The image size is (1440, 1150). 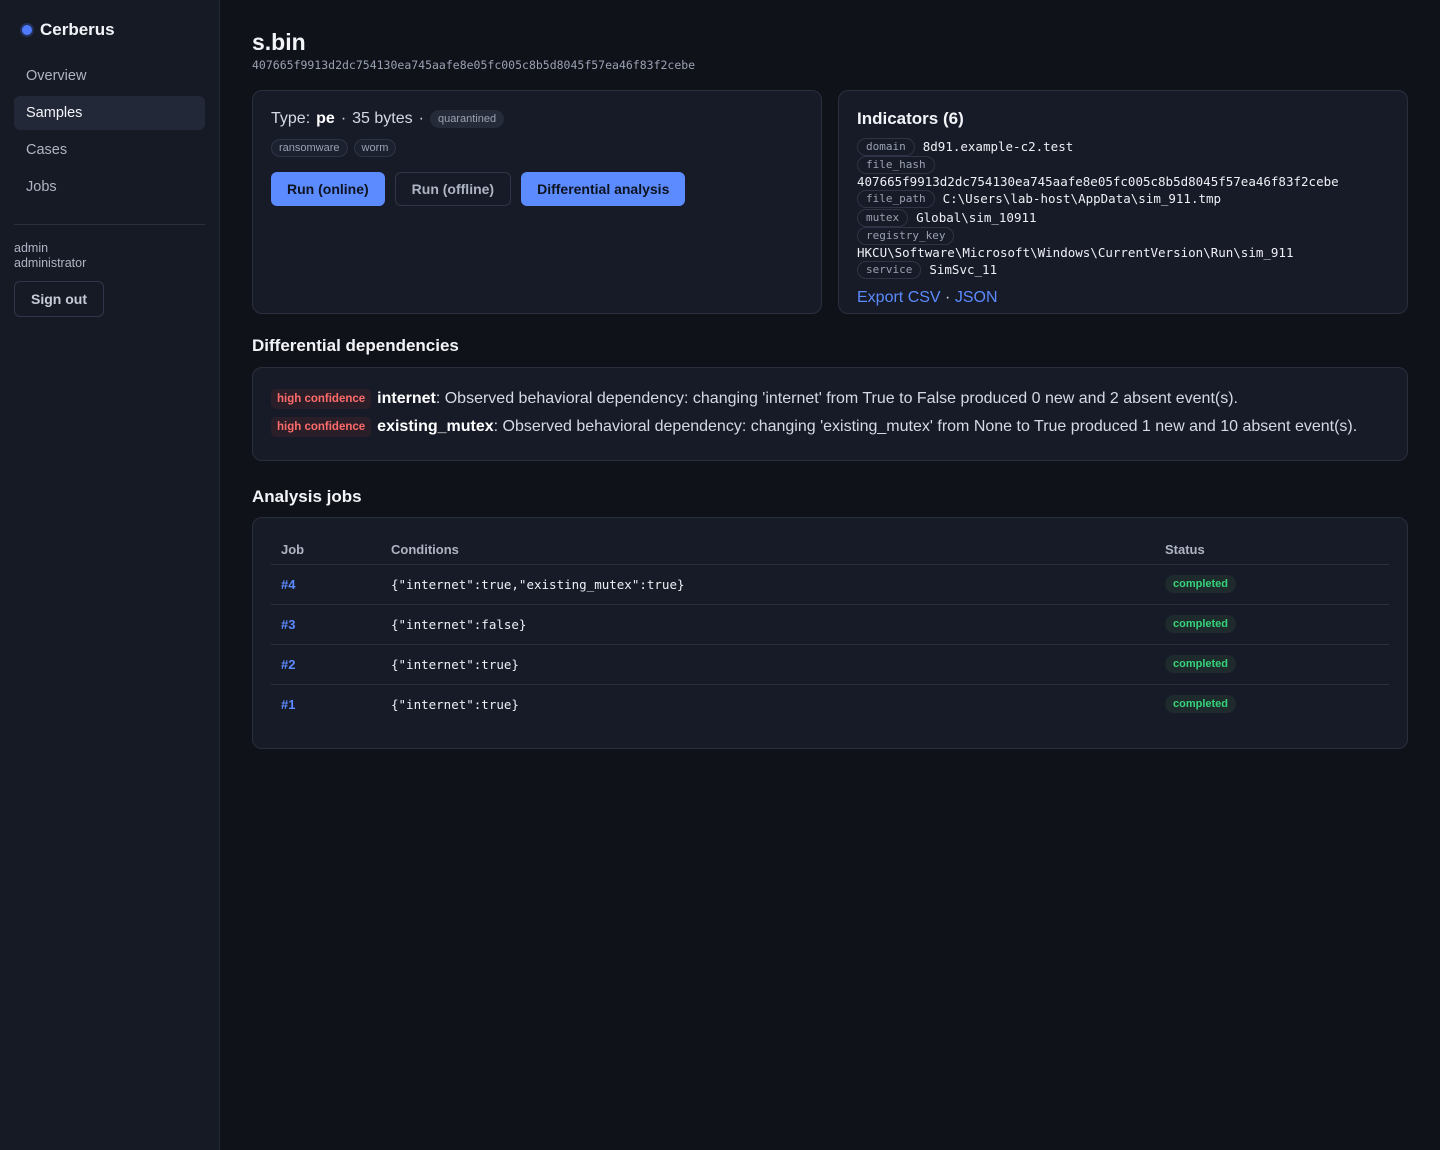 I want to click on table-row: #2 {"internet":true} completed, so click(x=830, y=663).